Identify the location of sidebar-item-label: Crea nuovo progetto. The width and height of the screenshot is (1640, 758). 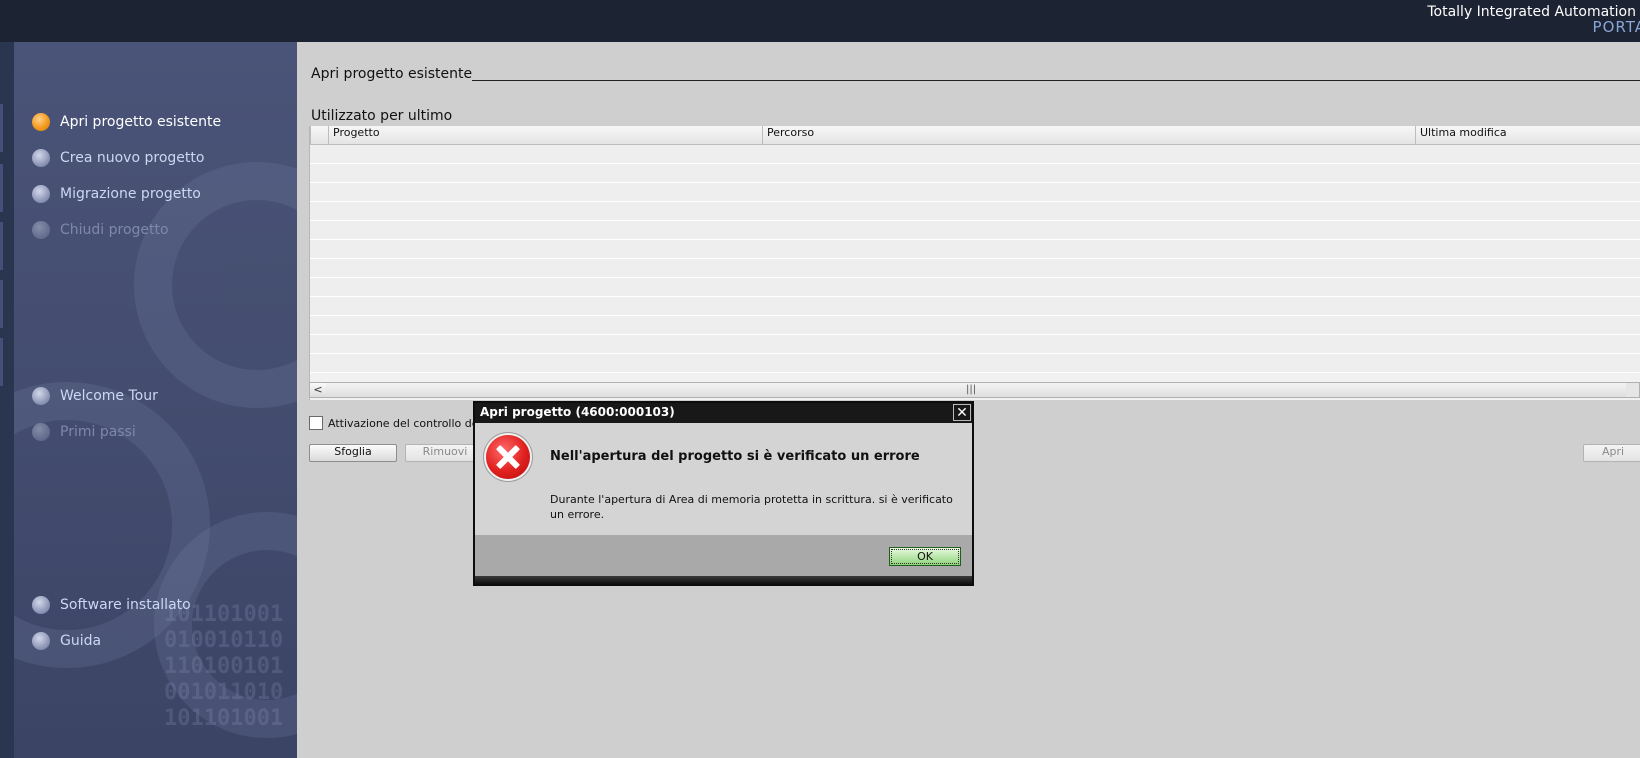
(132, 158).